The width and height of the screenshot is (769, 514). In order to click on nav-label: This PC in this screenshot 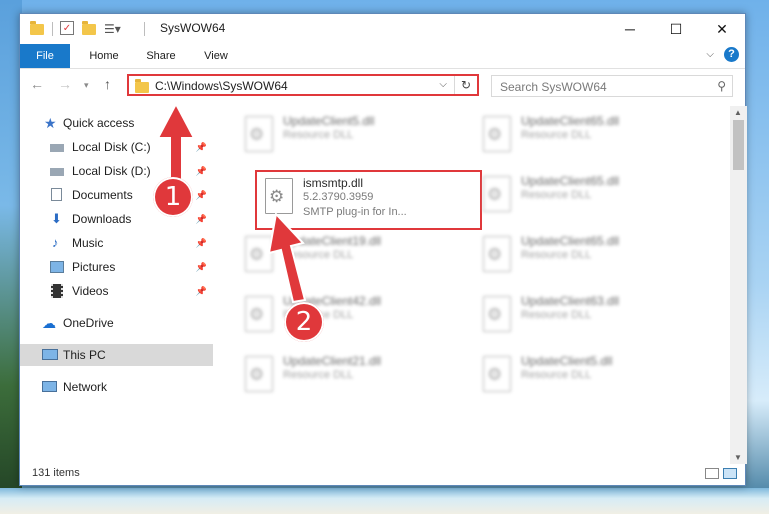, I will do `click(84, 355)`.